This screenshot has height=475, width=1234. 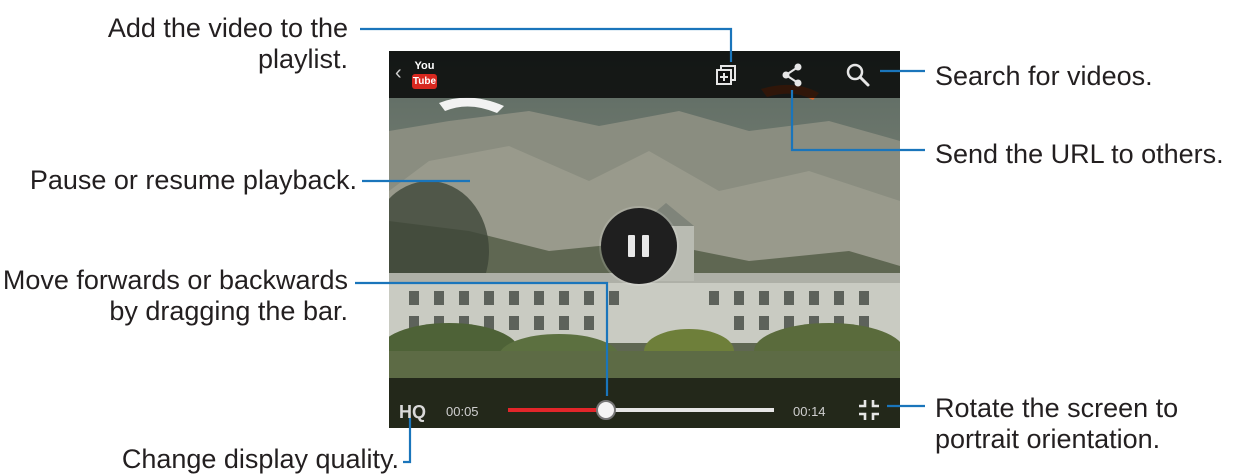 I want to click on callout-line-quality, so click(x=407, y=441).